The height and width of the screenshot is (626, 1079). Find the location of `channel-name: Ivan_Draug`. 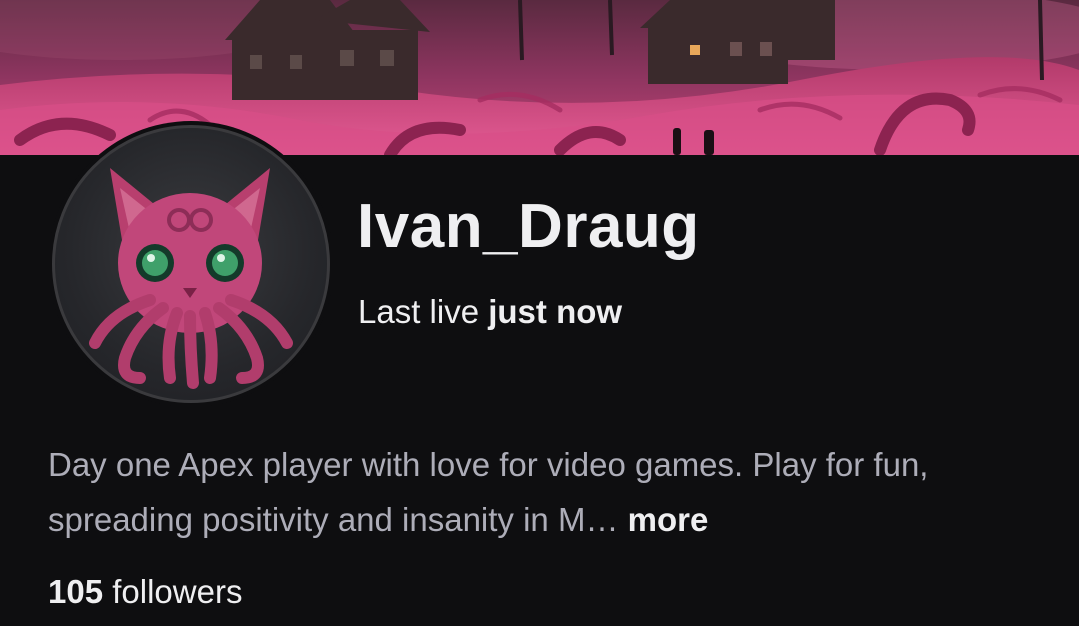

channel-name: Ivan_Draug is located at coordinates (528, 227).